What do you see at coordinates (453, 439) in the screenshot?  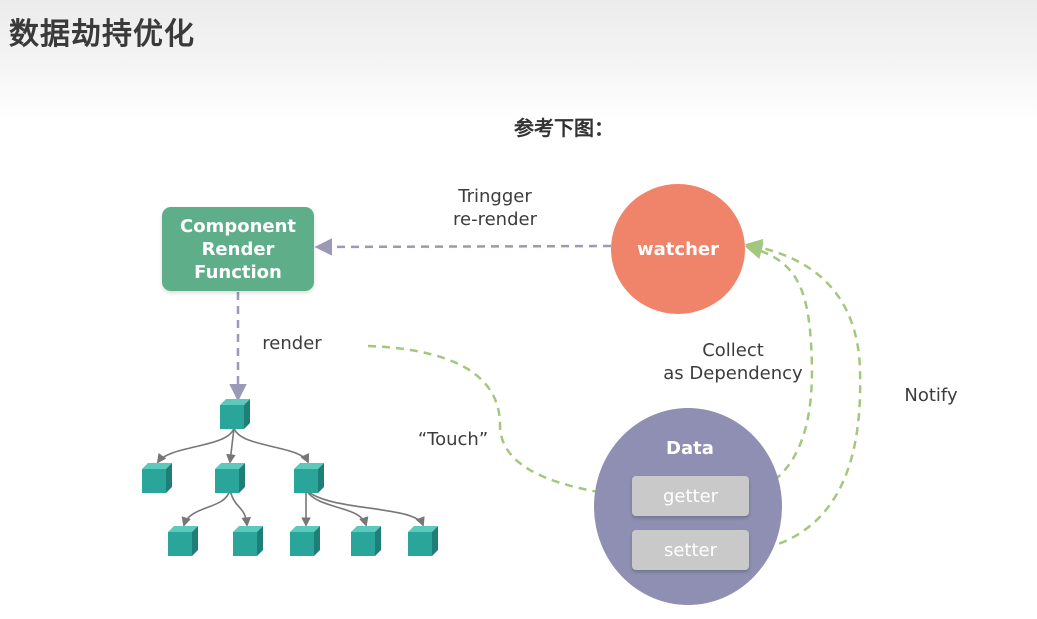 I see `touch-label: “Touch”` at bounding box center [453, 439].